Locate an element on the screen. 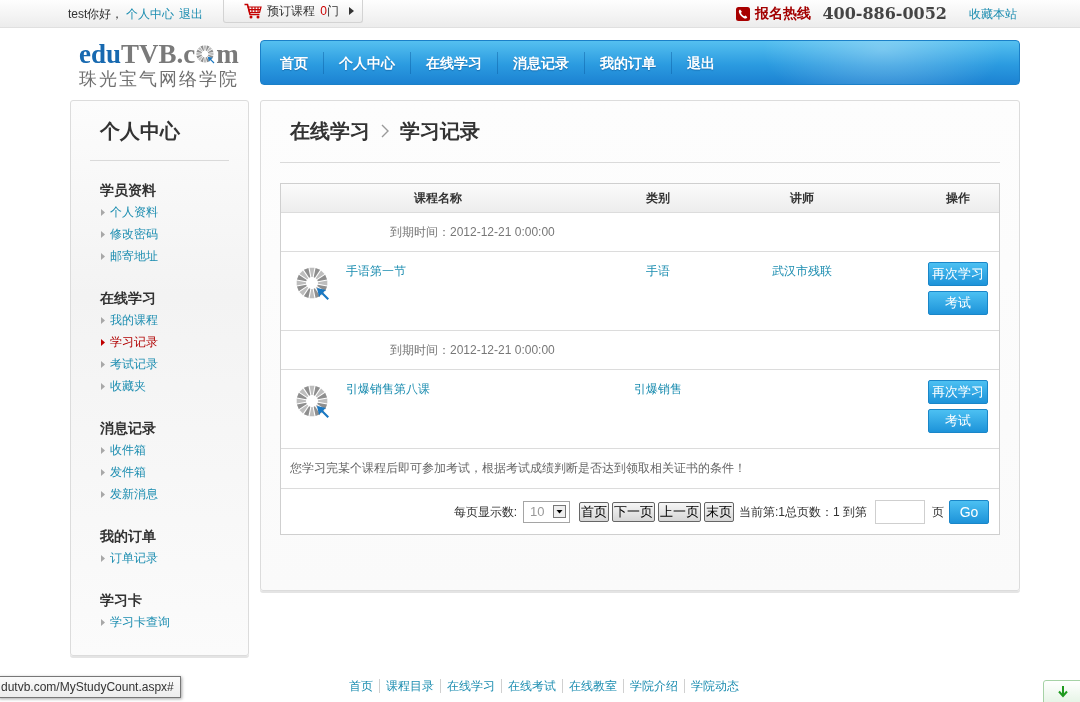 Image resolution: width=1080 pixels, height=702 pixels. page-button: 末页 is located at coordinates (719, 511).